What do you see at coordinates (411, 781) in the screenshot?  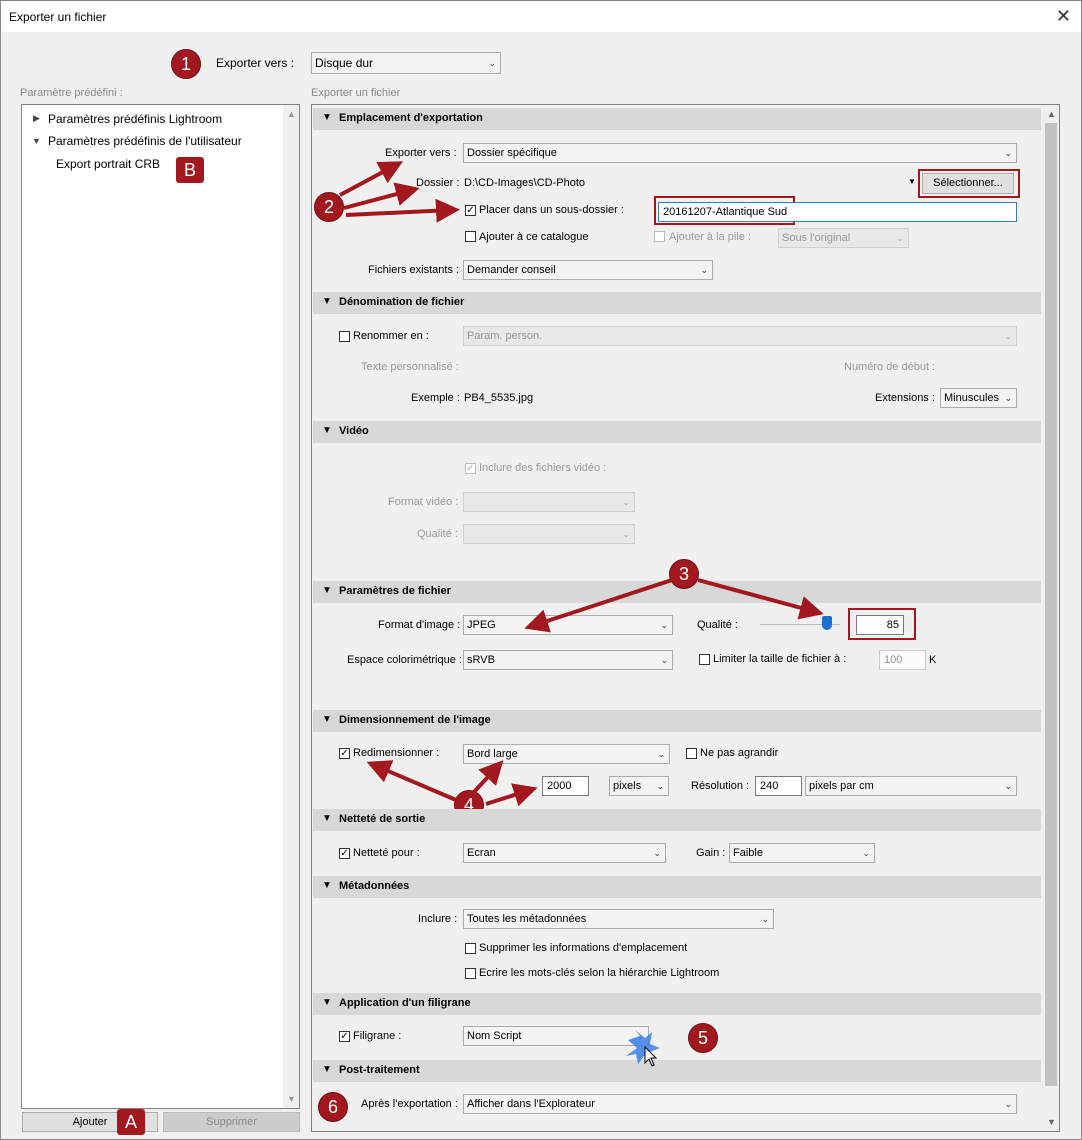 I see `arrow-4-a` at bounding box center [411, 781].